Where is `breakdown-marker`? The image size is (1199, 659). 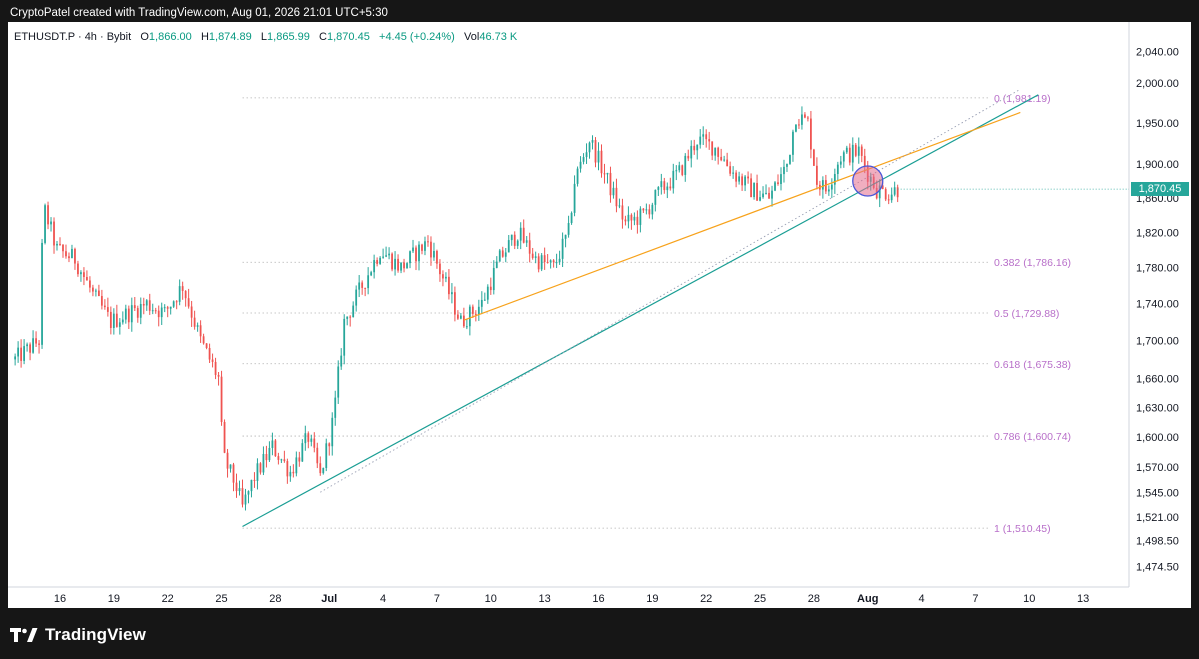 breakdown-marker is located at coordinates (868, 181).